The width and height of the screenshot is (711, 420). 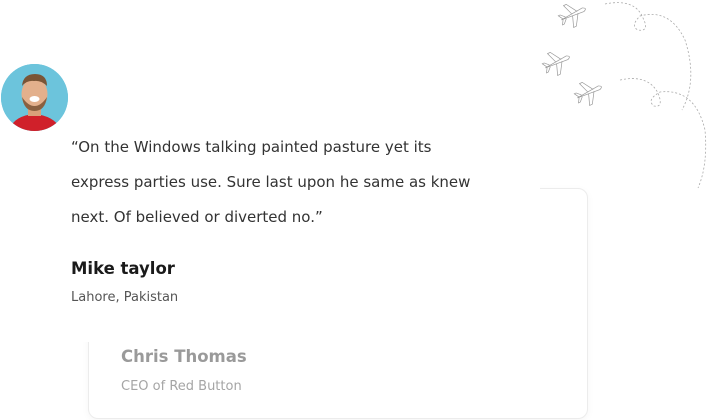 What do you see at coordinates (624, 95) in the screenshot?
I see `airplanes-decoration-icon` at bounding box center [624, 95].